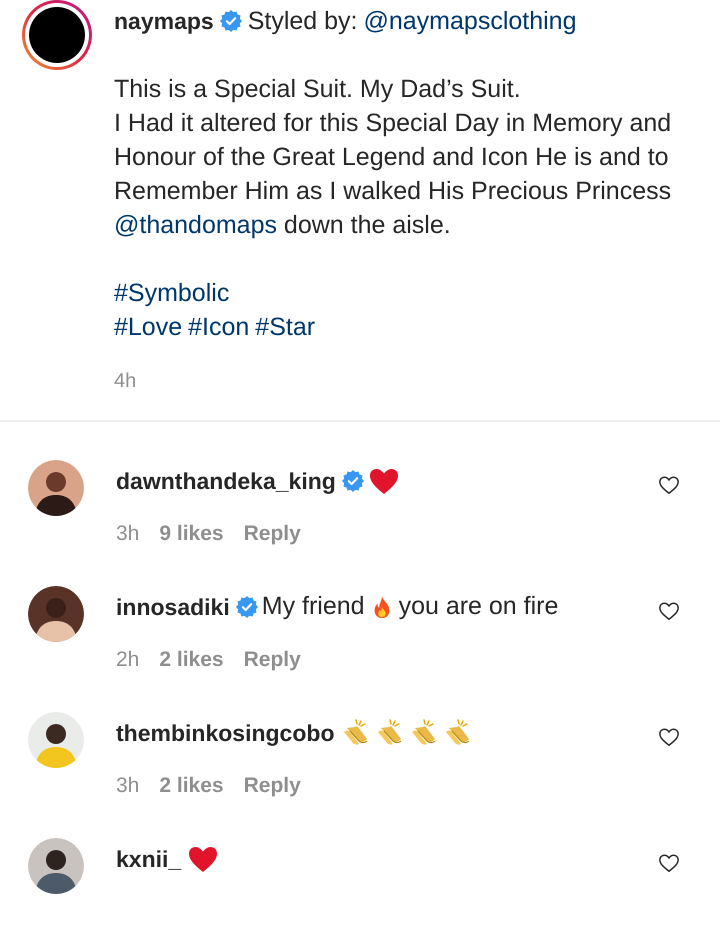  What do you see at coordinates (172, 293) in the screenshot?
I see `hashtag-link: #Symbolic` at bounding box center [172, 293].